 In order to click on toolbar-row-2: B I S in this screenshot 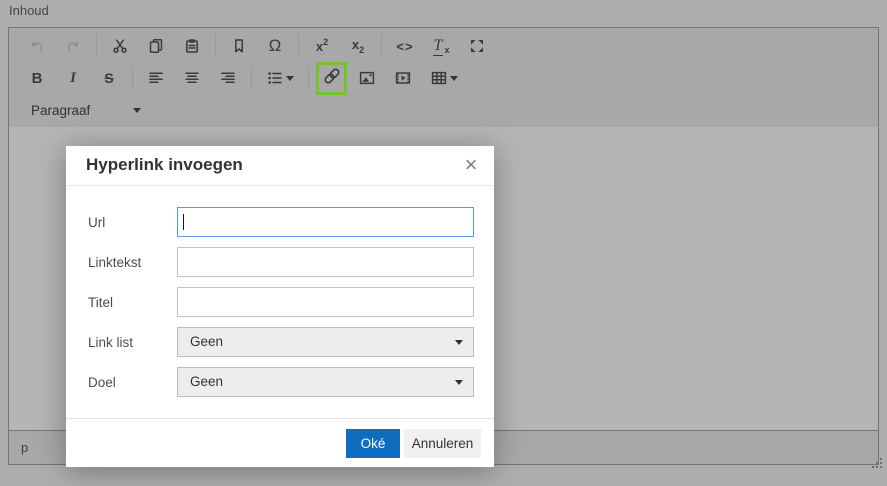, I will do `click(443, 78)`.